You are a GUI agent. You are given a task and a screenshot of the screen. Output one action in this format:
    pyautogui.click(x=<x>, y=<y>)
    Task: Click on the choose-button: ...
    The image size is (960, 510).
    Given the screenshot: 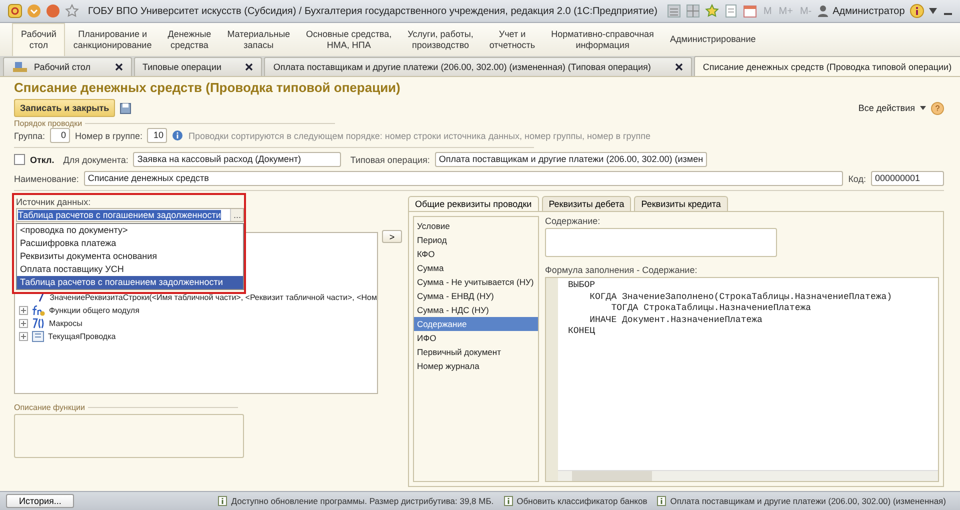 What is the action you would take?
    pyautogui.click(x=236, y=215)
    